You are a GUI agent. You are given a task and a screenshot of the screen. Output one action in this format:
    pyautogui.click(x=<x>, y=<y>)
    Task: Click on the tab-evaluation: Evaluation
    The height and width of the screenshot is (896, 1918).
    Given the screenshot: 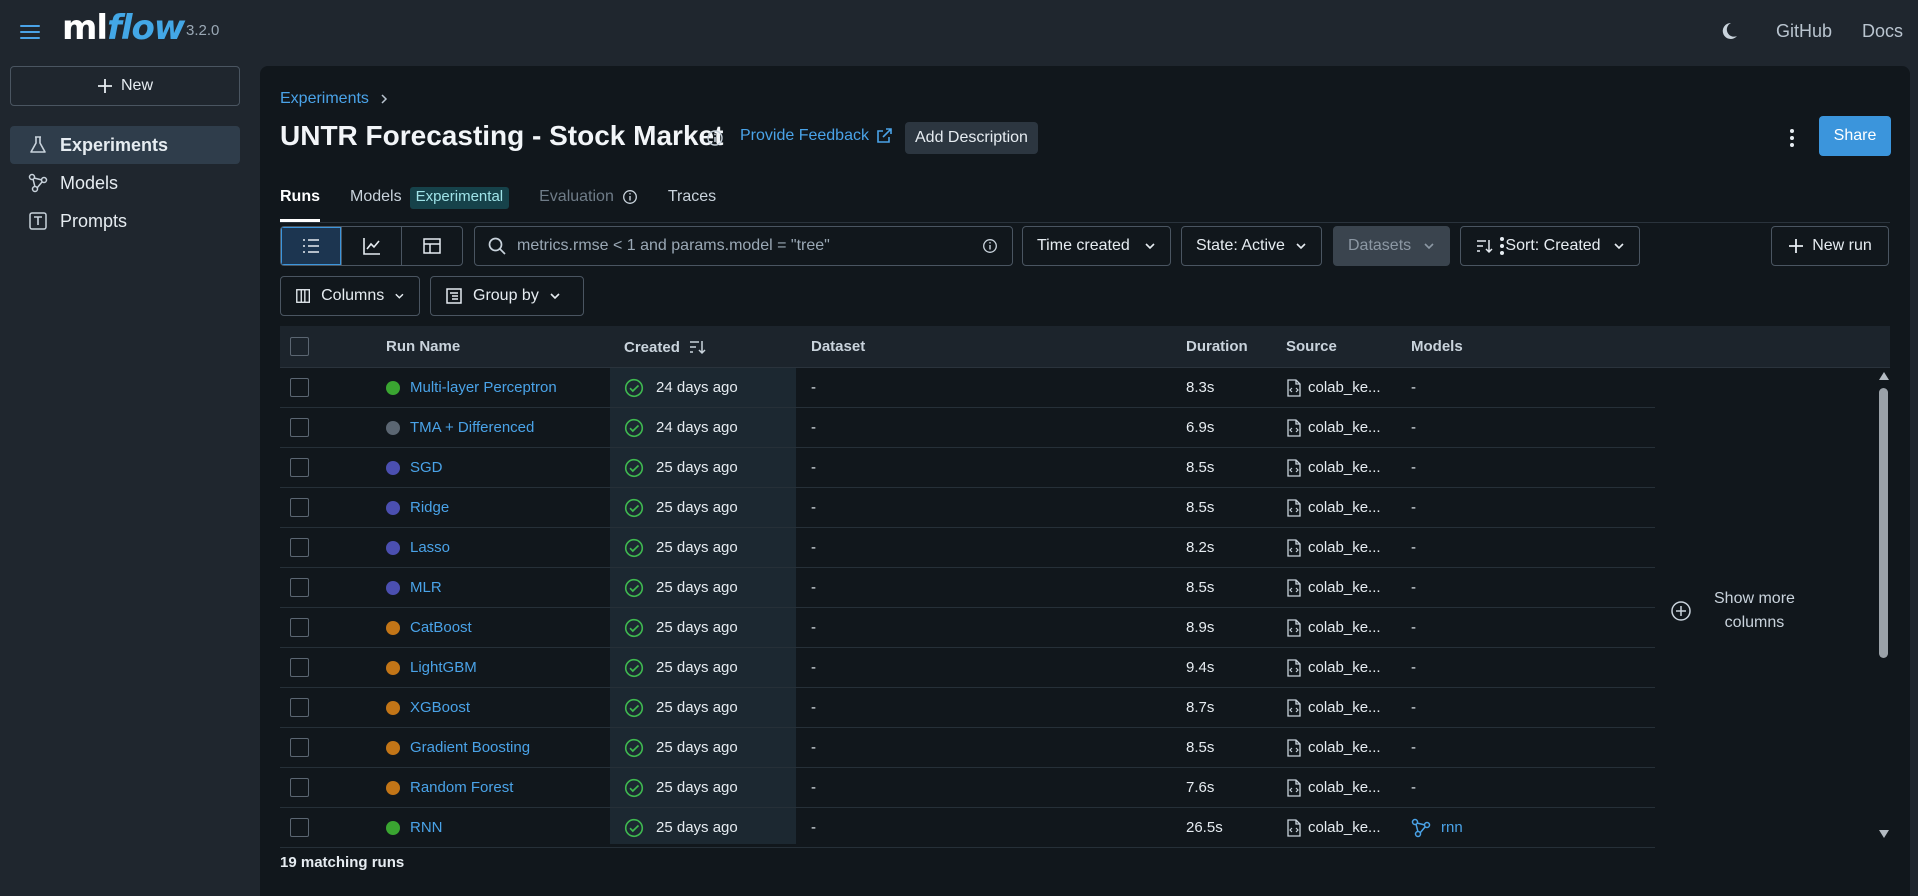 What is the action you would take?
    pyautogui.click(x=588, y=205)
    